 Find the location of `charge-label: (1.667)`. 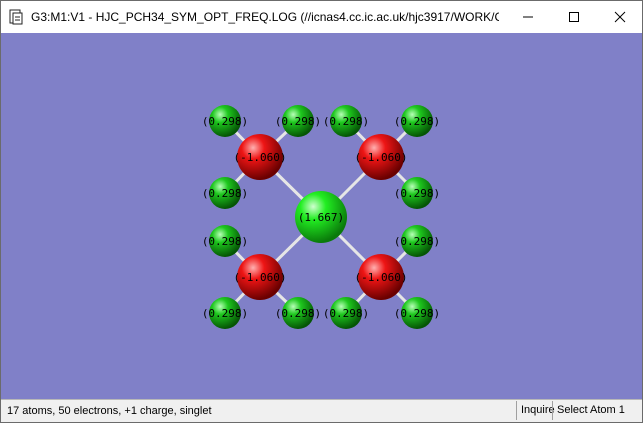

charge-label: (1.667) is located at coordinates (321, 217).